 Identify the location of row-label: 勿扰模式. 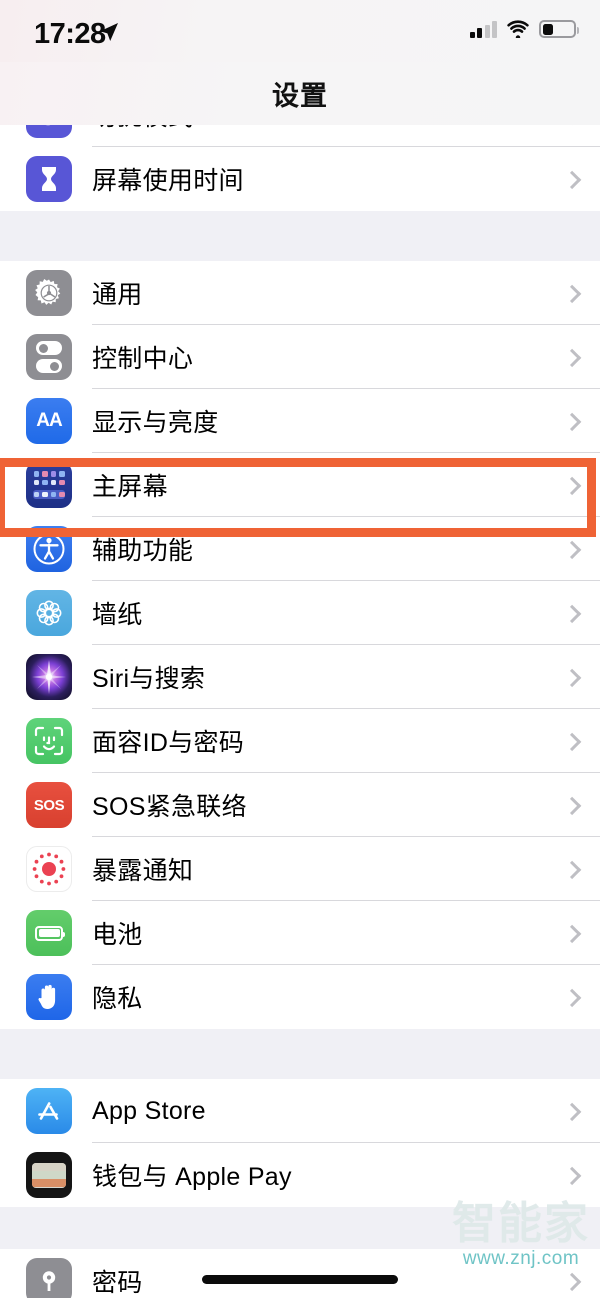
(142, 129).